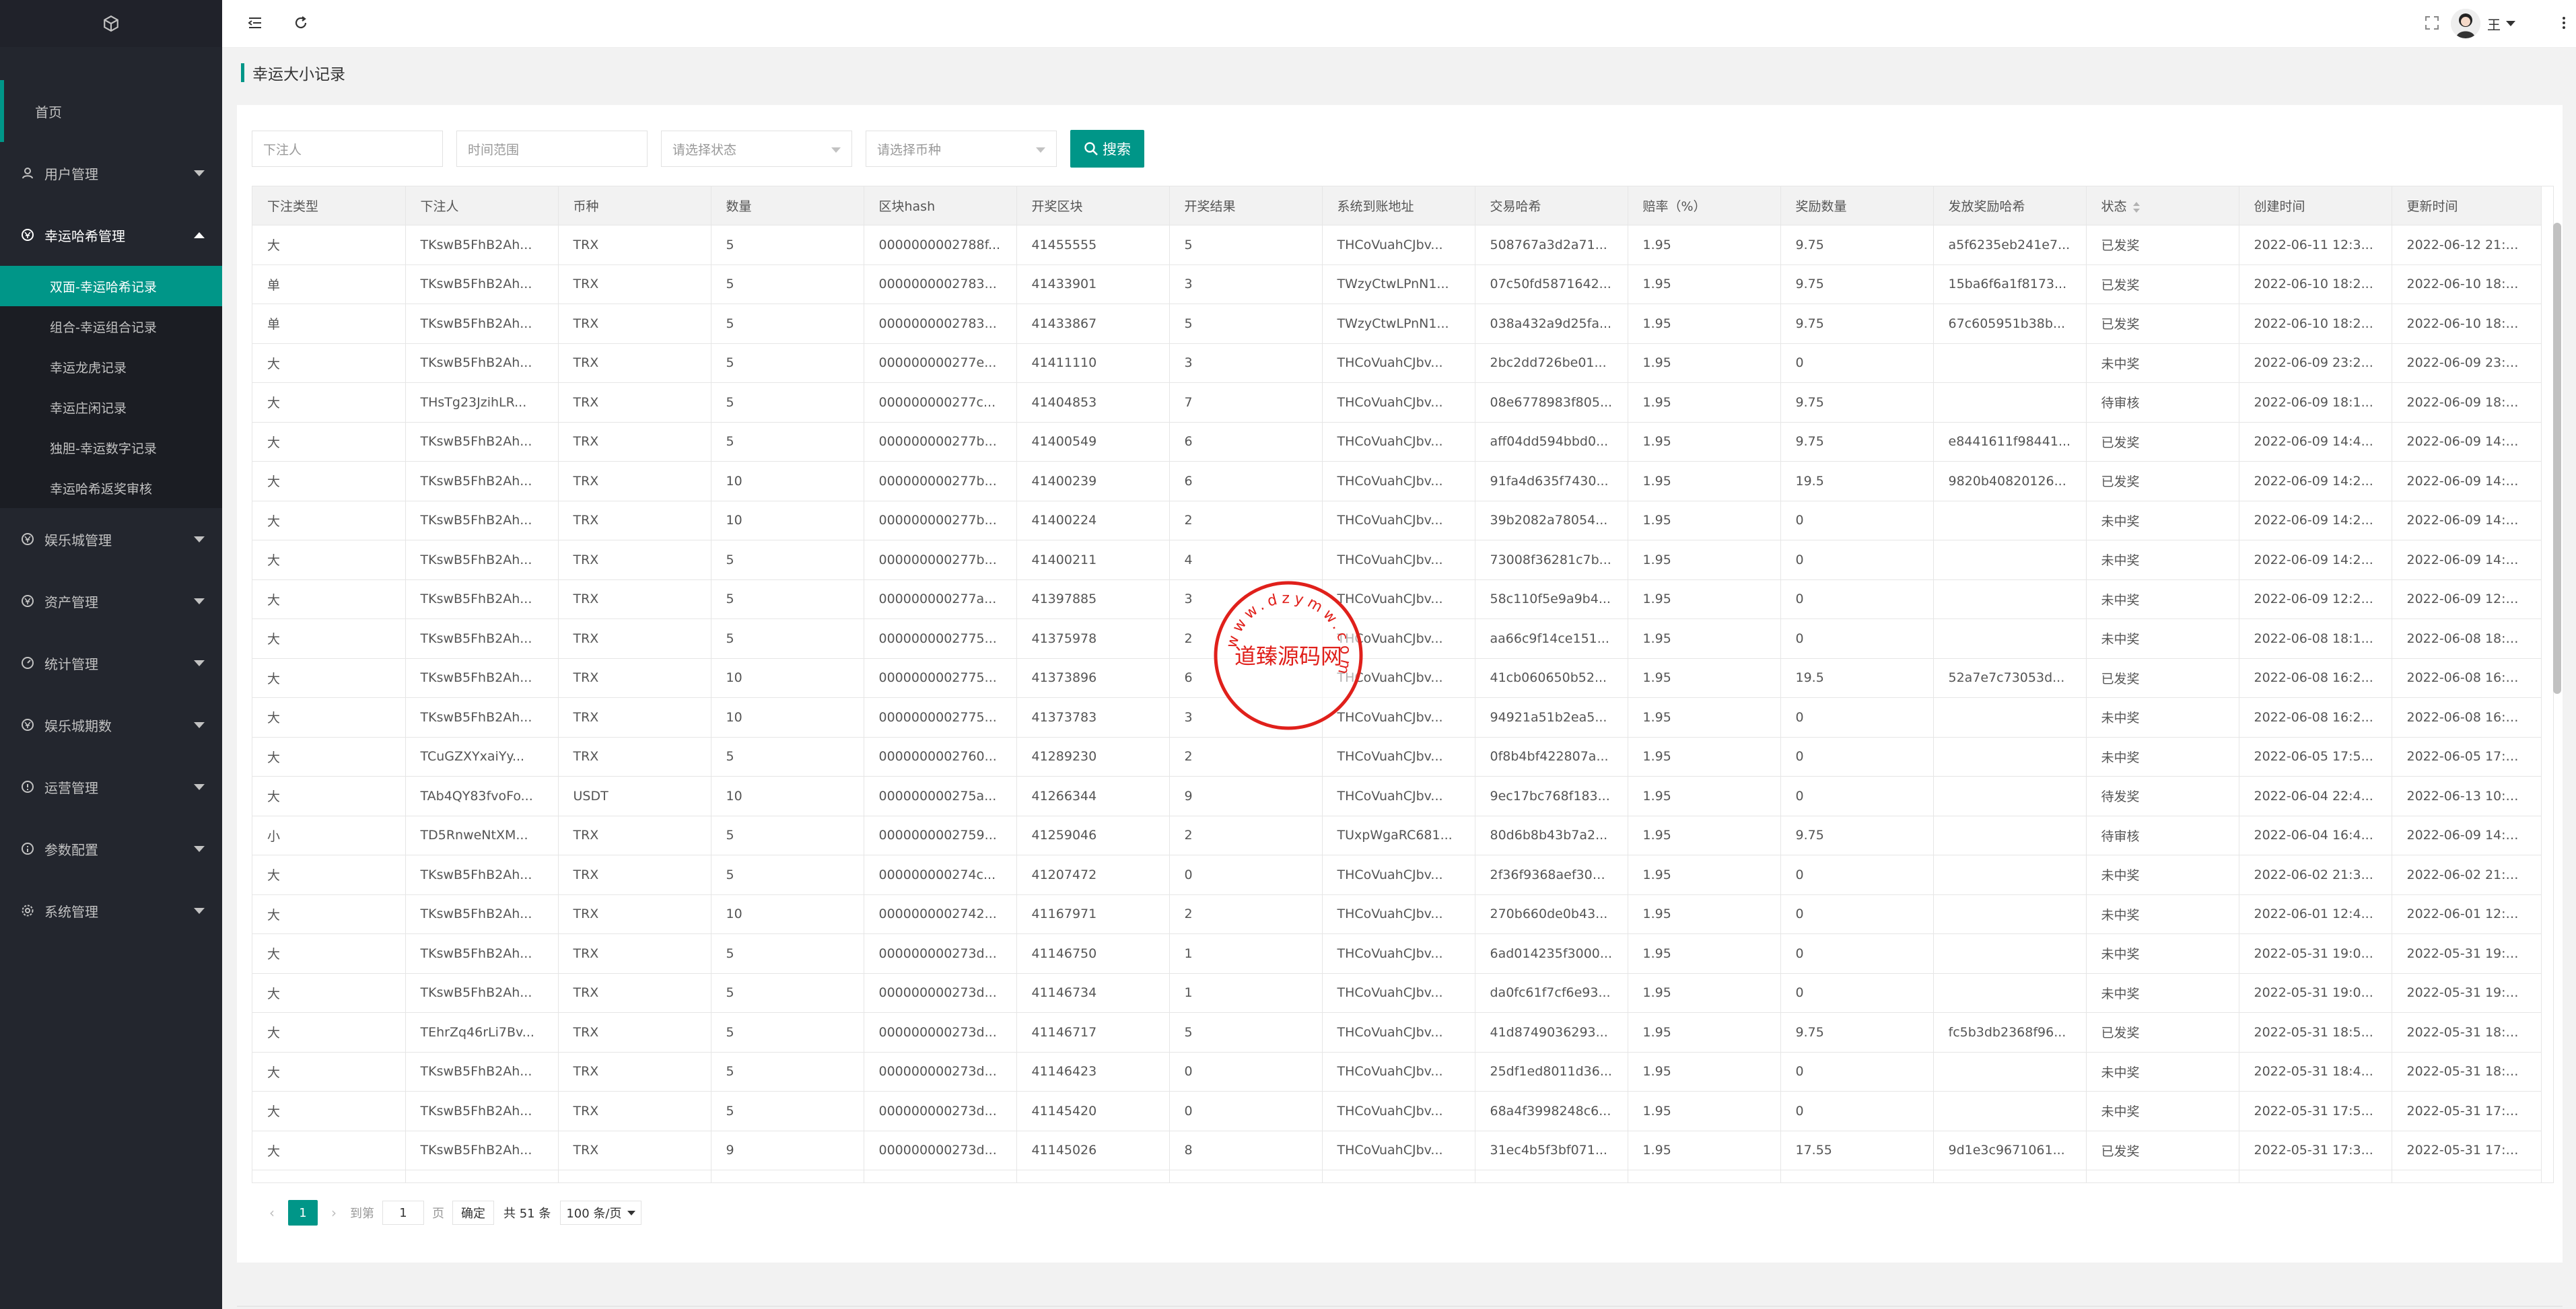  I want to click on menu-params: 参数配置, so click(111, 849).